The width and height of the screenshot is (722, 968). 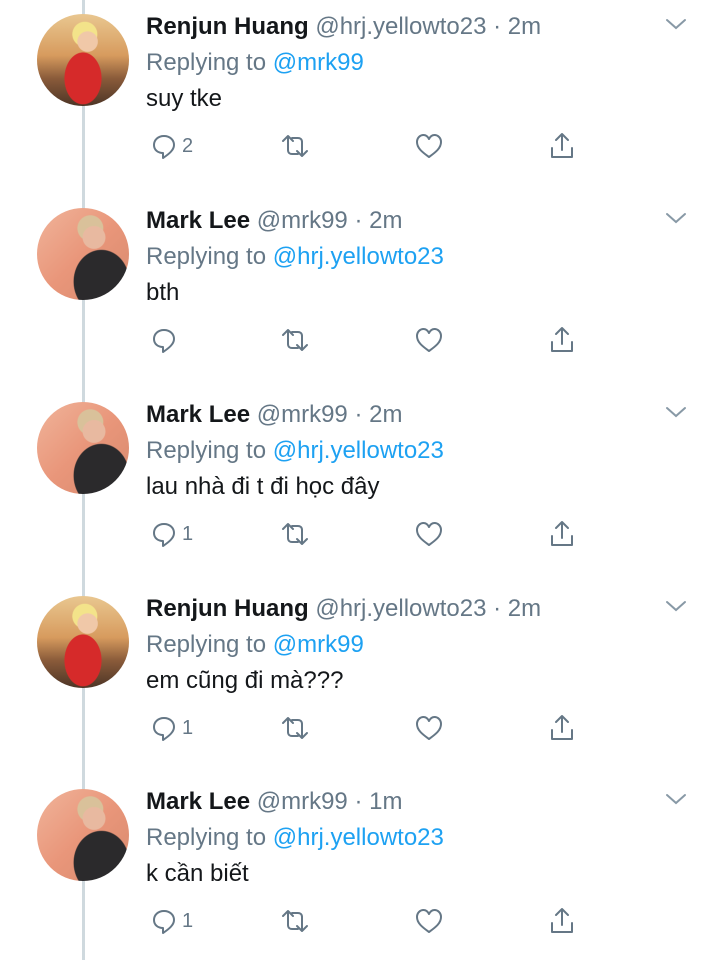 I want to click on tweet-header: Renjun Huang @hrj.yellowto23 · 2m, so click(x=343, y=609).